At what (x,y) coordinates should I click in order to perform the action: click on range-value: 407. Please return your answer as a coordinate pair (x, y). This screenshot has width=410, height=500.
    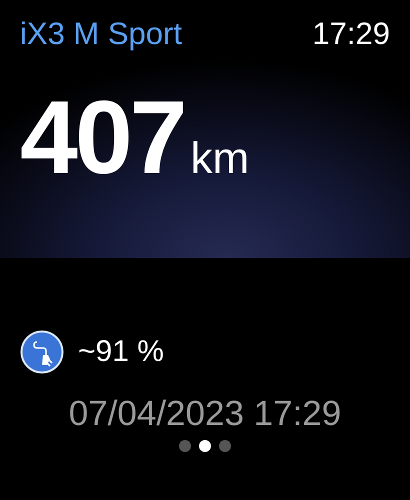
    Looking at the image, I should click on (102, 138).